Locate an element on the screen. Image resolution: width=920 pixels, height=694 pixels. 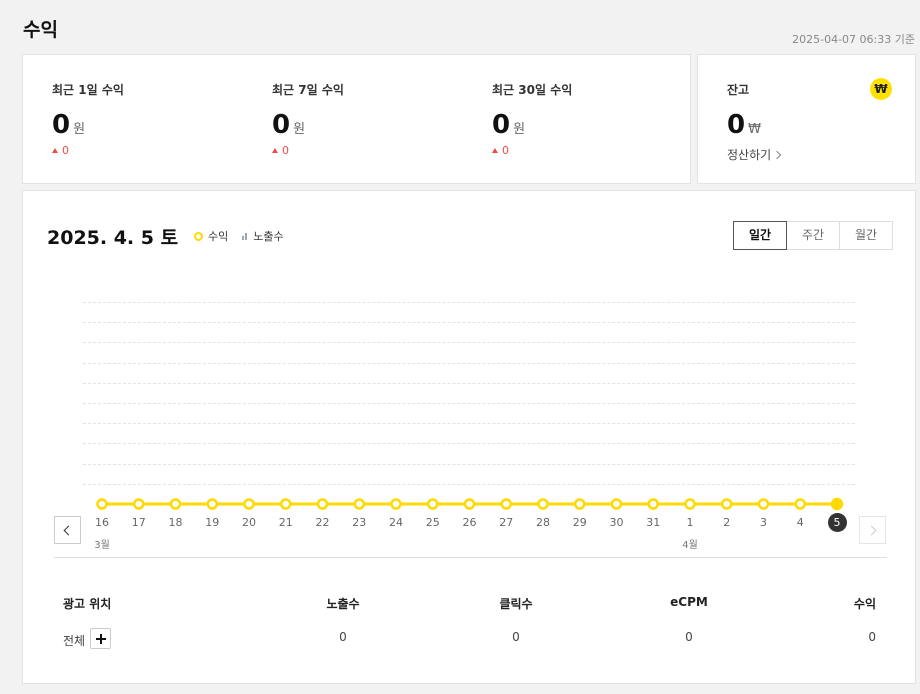
header-clicks: 클릭수 is located at coordinates (516, 604).